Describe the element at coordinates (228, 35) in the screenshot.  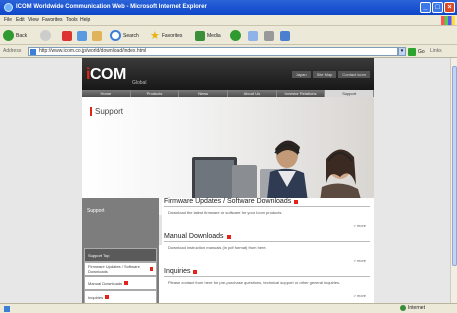
I see `toolbar: Back Search ★ Favorites Media` at that location.